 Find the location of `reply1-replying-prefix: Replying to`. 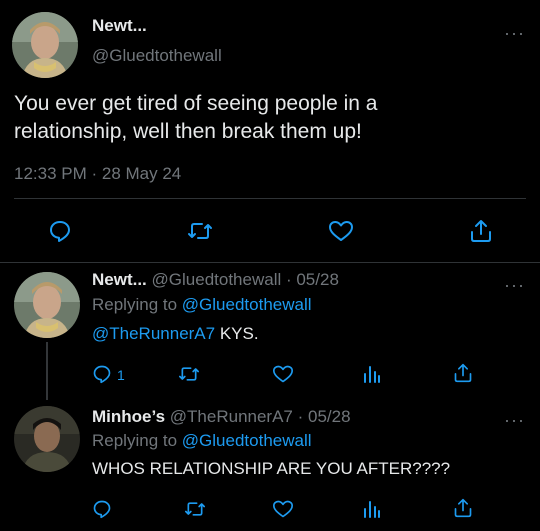

reply1-replying-prefix: Replying to is located at coordinates (135, 304).